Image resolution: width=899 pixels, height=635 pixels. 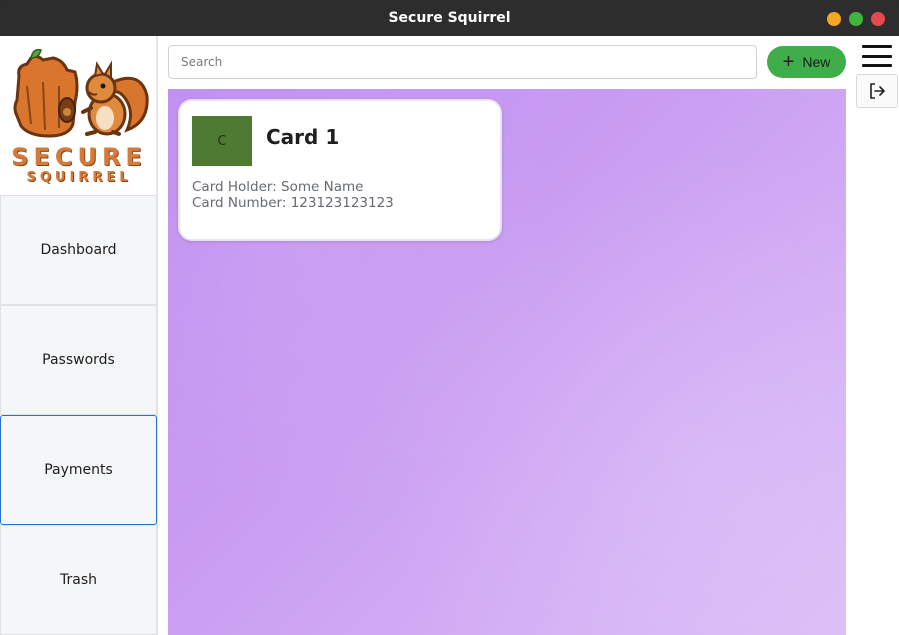 I want to click on sidebar-item-label: Passwords, so click(x=78, y=360).